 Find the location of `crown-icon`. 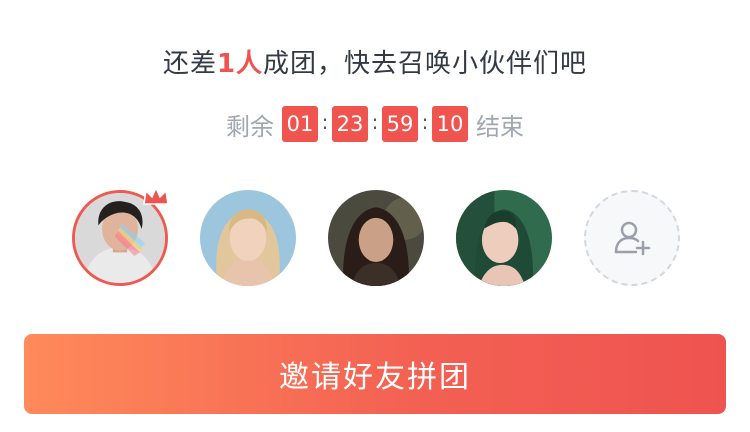

crown-icon is located at coordinates (156, 195).